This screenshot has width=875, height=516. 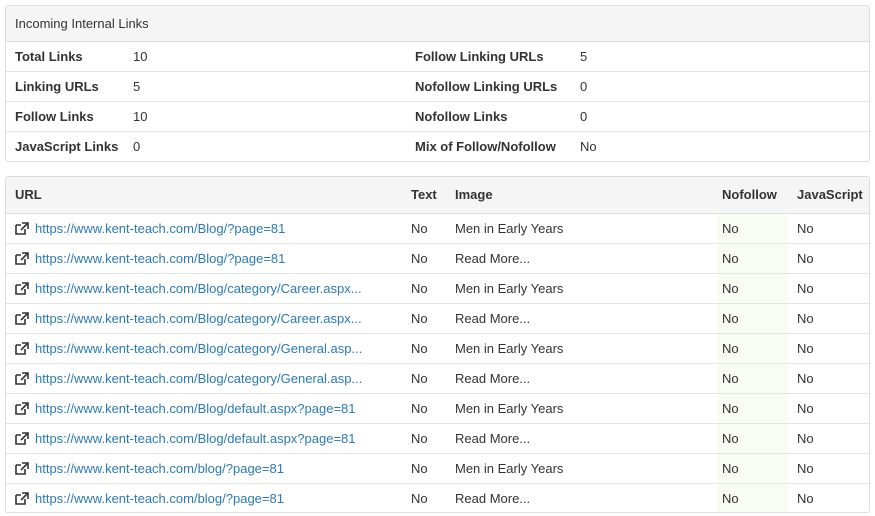 I want to click on follow-linking-urls-label: Follow Linking URLs, so click(x=479, y=56).